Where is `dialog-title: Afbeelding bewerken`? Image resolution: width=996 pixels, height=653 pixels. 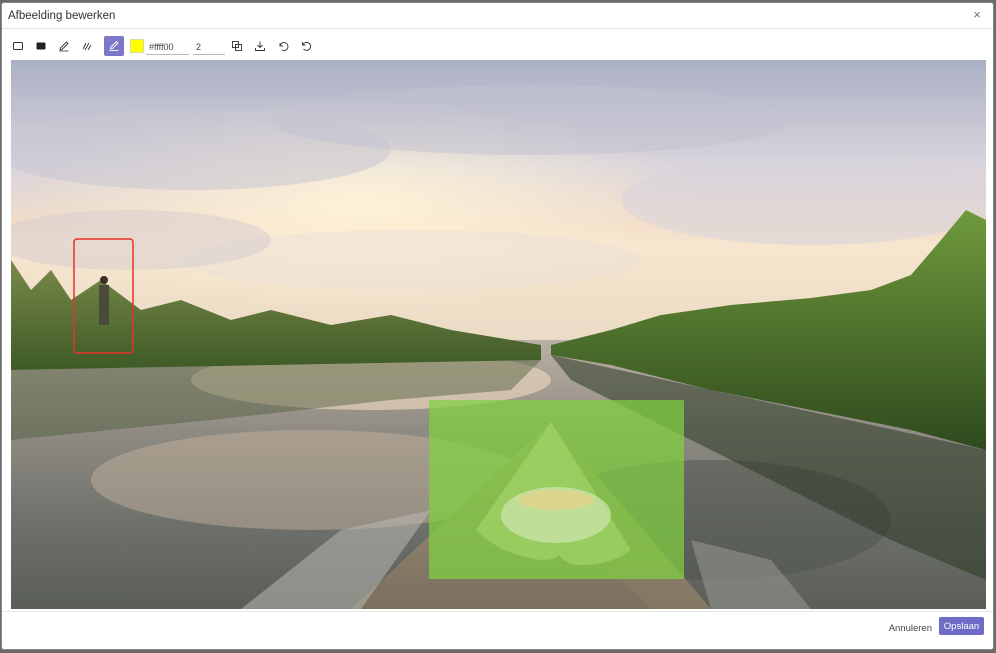
dialog-title: Afbeelding bewerken is located at coordinates (62, 16).